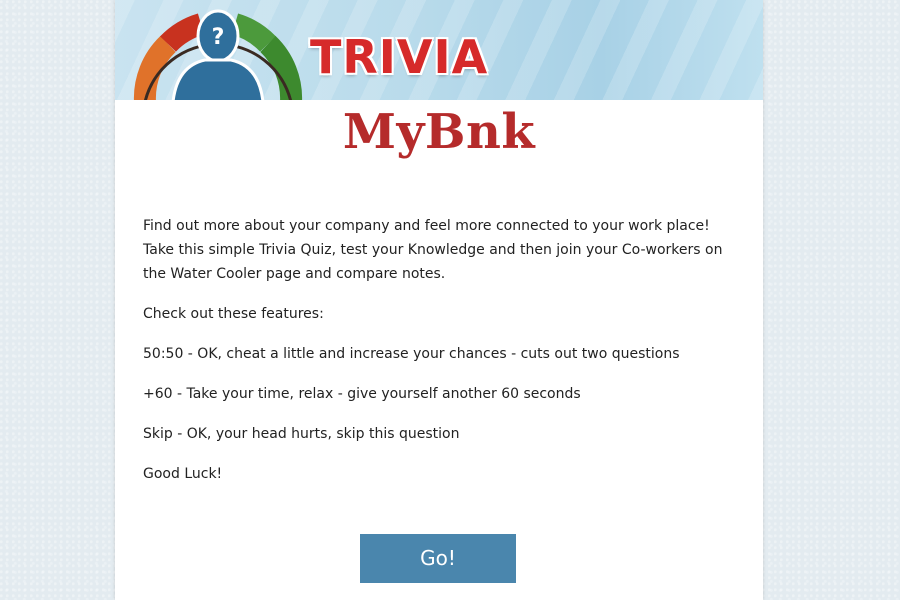  I want to click on closing-text: Good Luck!, so click(183, 474).